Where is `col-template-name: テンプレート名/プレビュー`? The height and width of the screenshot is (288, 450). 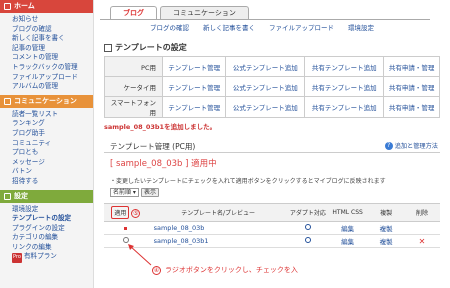 col-template-name: テンプレート名/プレビュー is located at coordinates (218, 212).